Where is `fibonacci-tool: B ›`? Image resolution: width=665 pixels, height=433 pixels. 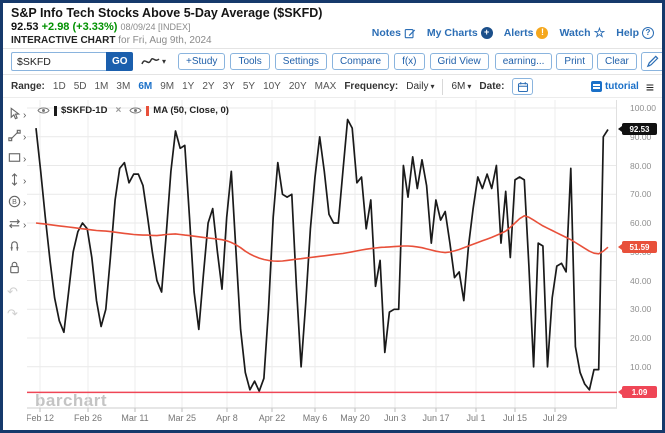 fibonacci-tool: B › is located at coordinates (16, 204).